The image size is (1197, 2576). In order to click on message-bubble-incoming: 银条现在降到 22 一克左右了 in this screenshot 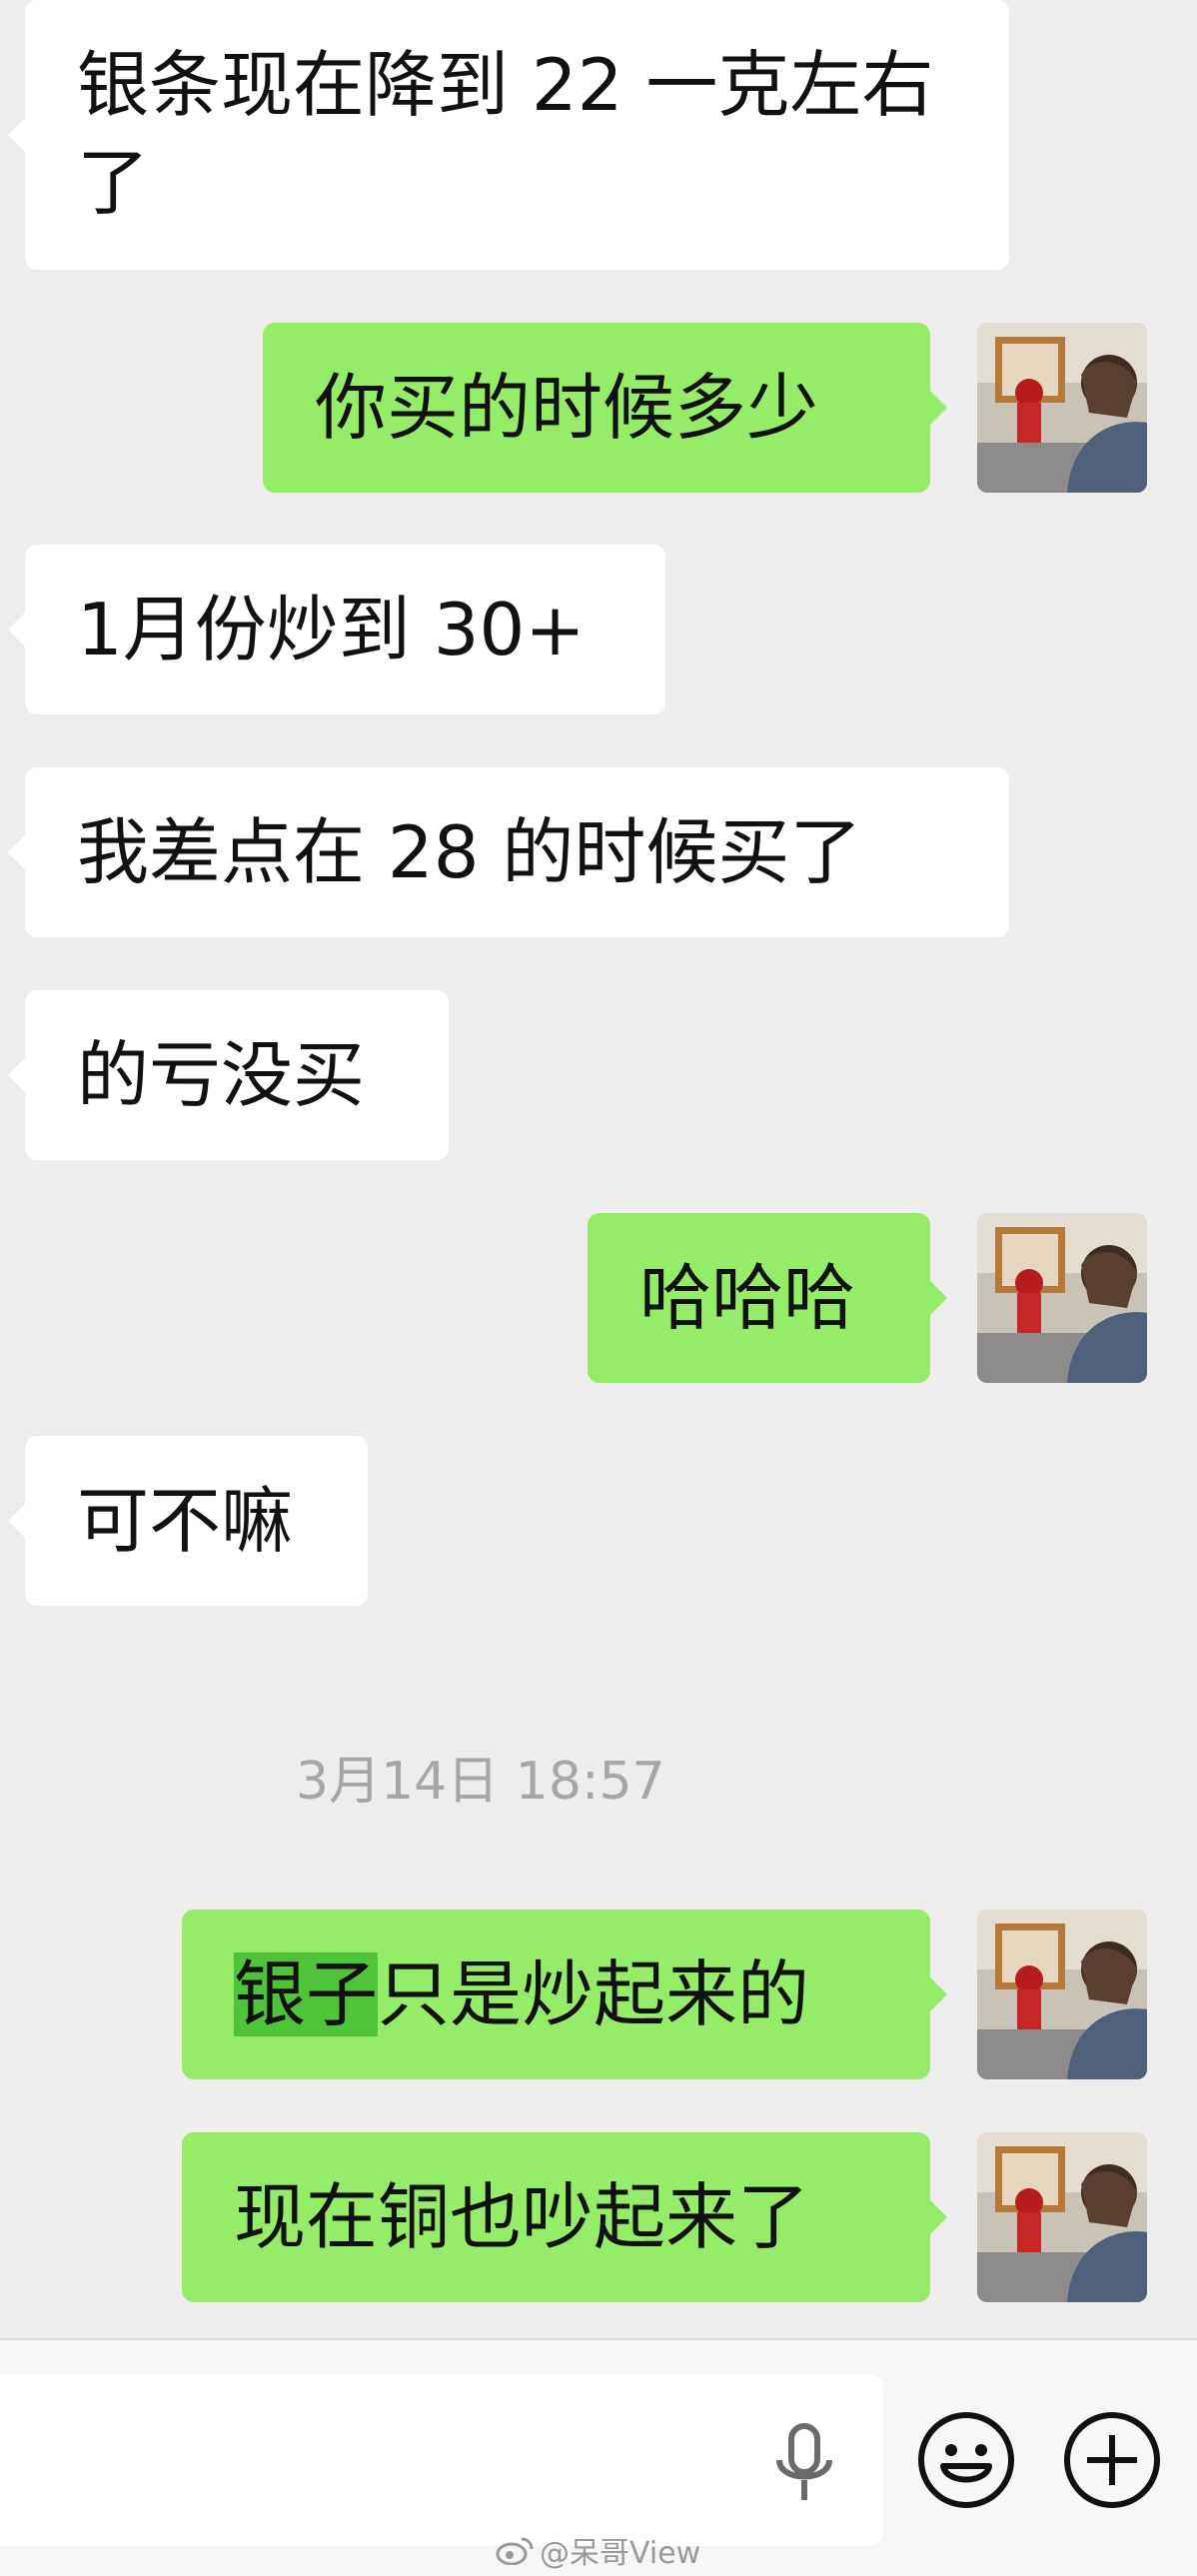, I will do `click(508, 135)`.